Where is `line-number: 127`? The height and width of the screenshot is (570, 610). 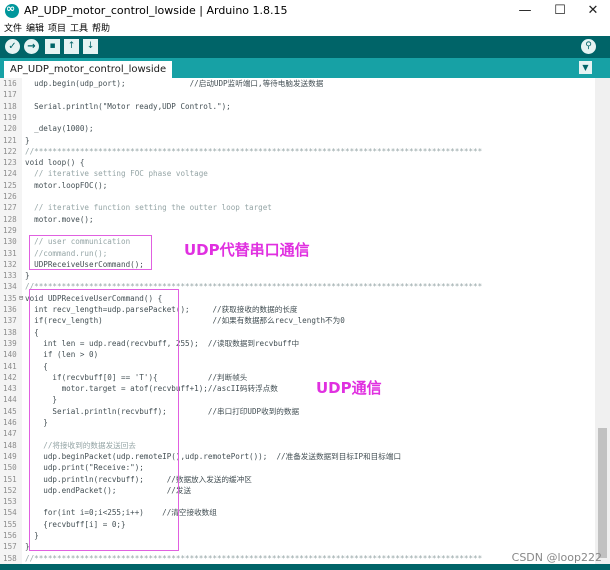
line-number: 127 is located at coordinates (10, 208).